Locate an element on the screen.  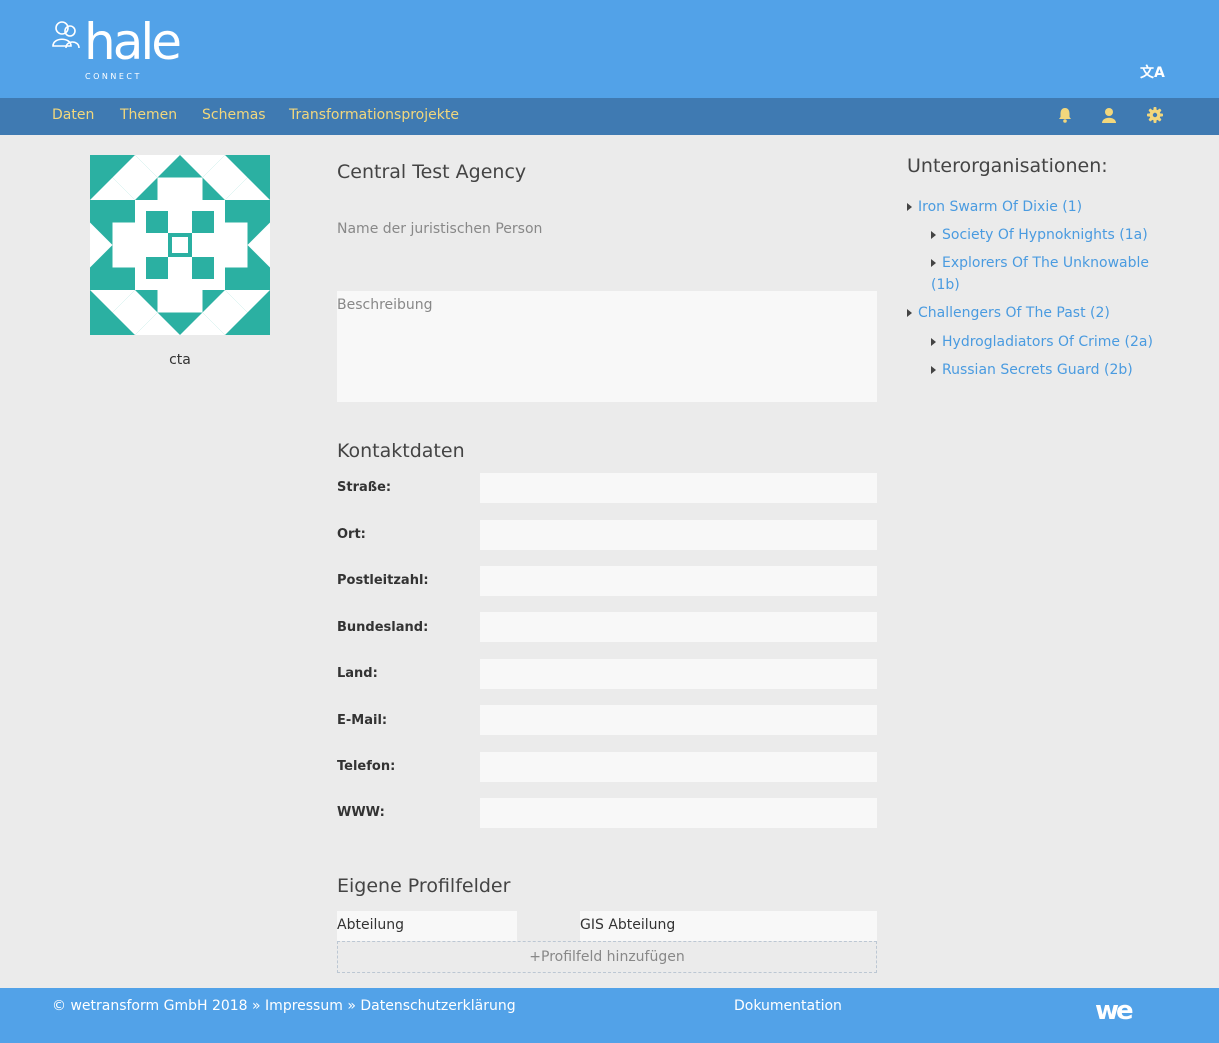
www-input is located at coordinates (678, 813).